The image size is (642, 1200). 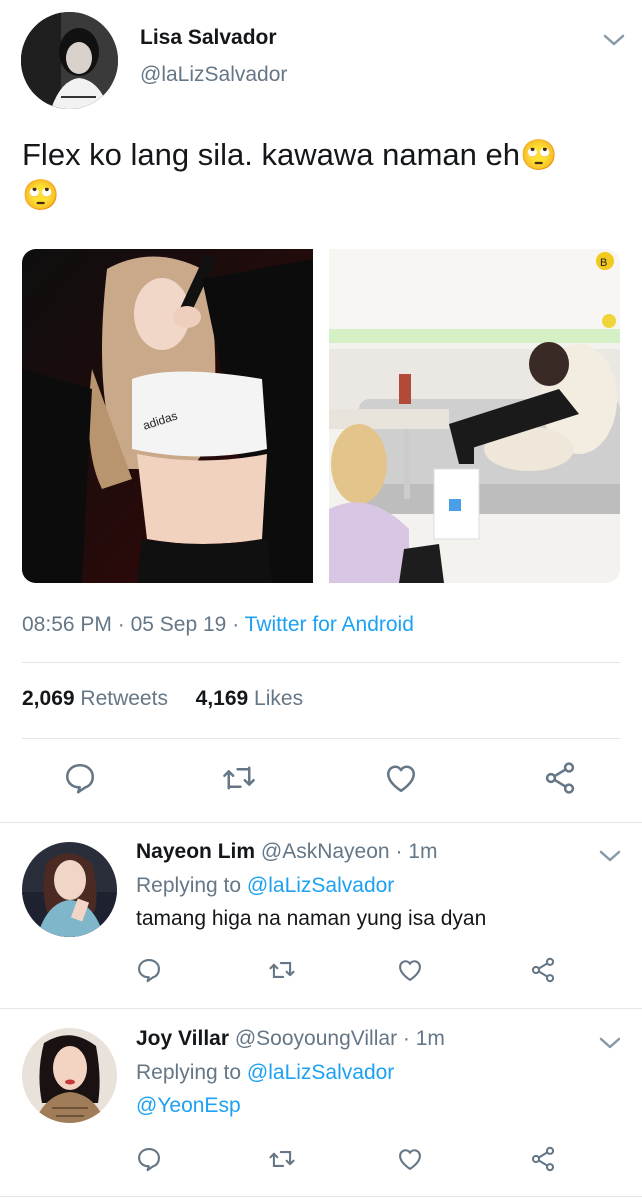 I want to click on reply-1-author-name: Nayeon Lim, so click(x=195, y=851).